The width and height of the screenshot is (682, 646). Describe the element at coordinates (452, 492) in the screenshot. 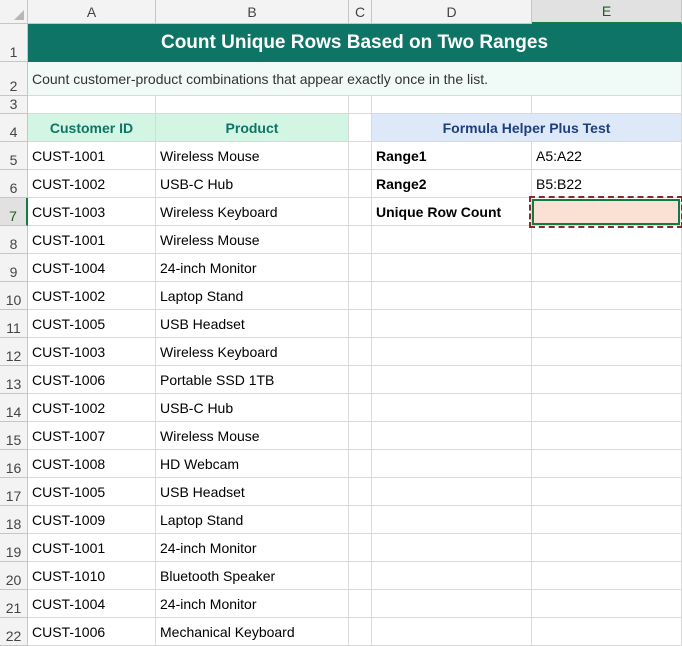

I see `cell-d17` at that location.